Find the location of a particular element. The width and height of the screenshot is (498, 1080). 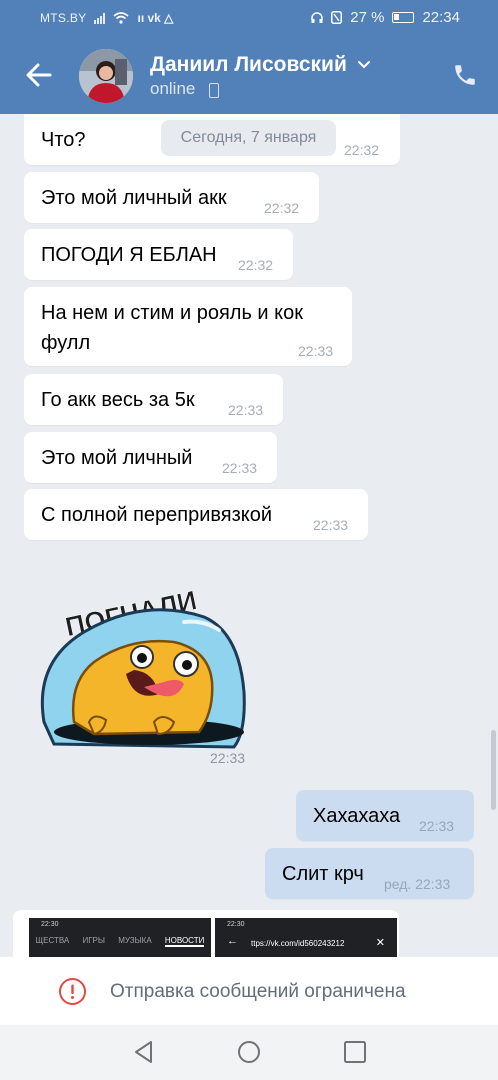

outgoing-message-bubble: Хахахаха 22:33 is located at coordinates (385, 815).